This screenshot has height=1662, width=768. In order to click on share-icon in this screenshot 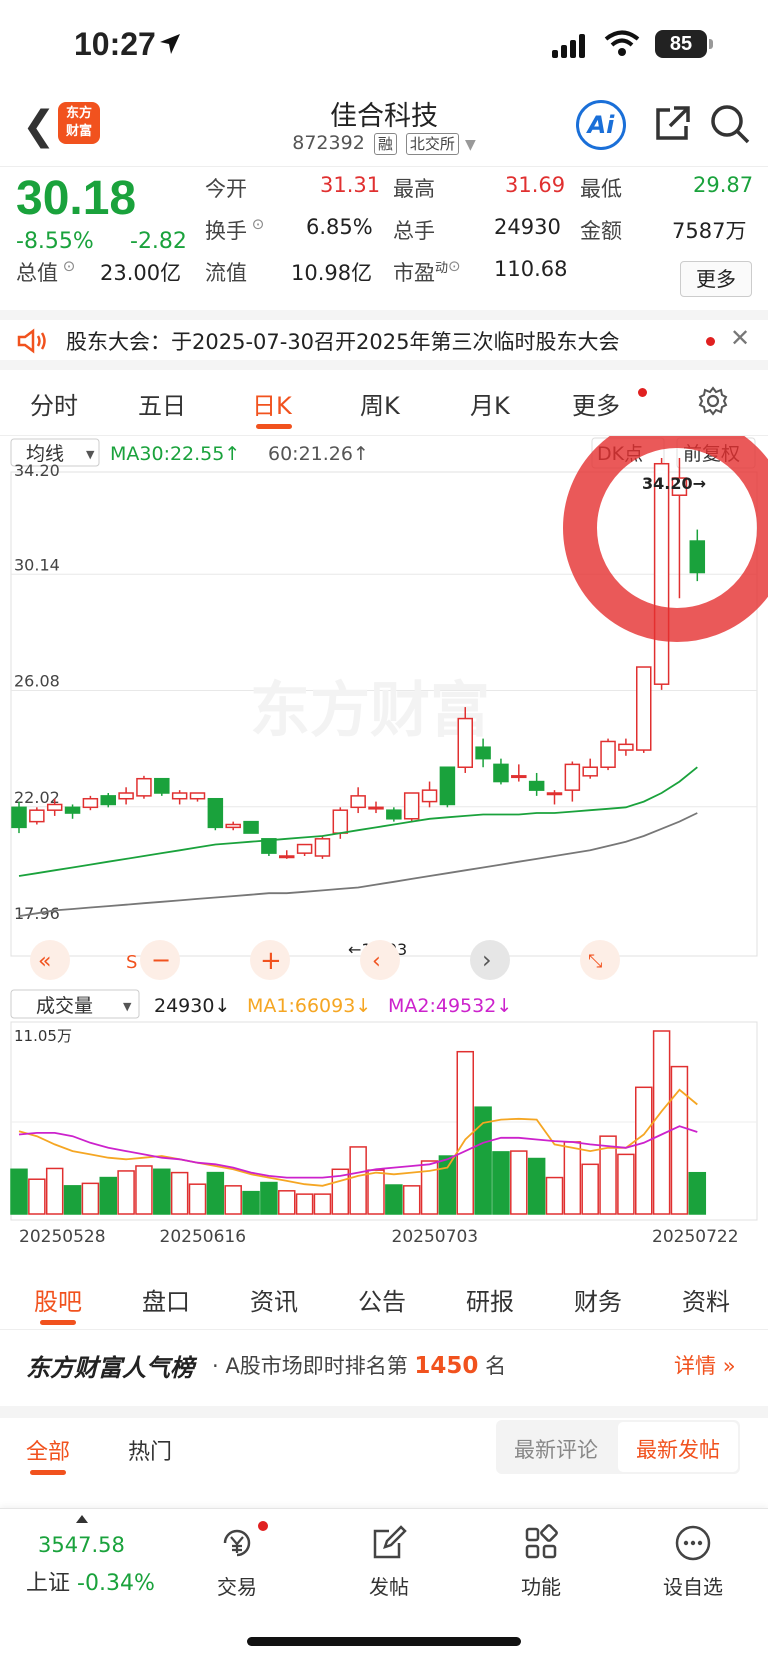, I will do `click(672, 124)`.